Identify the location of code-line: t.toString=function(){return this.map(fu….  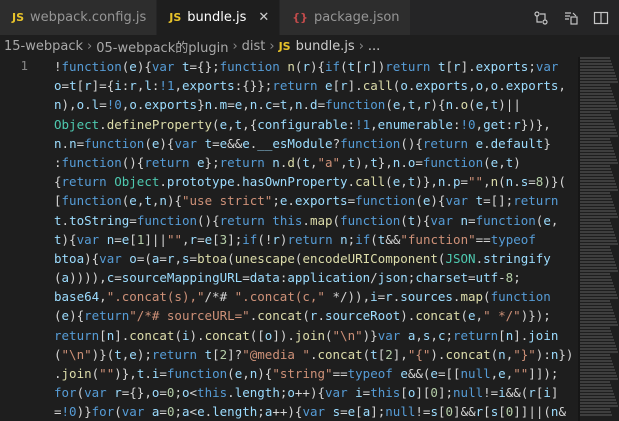
(306, 220).